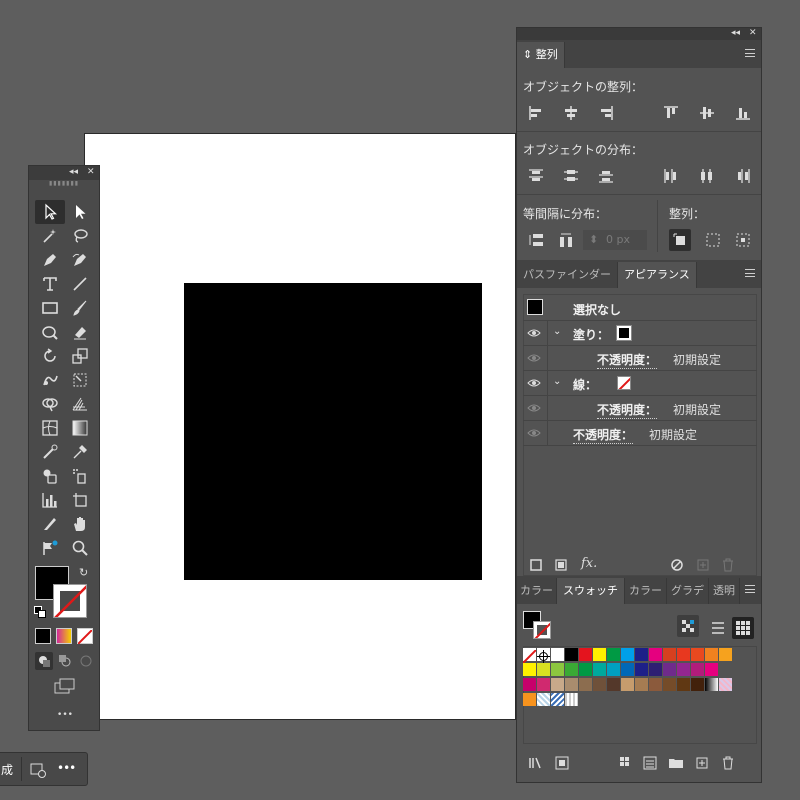 The height and width of the screenshot is (800, 800). I want to click on more-options-icon: •••, so click(66, 768).